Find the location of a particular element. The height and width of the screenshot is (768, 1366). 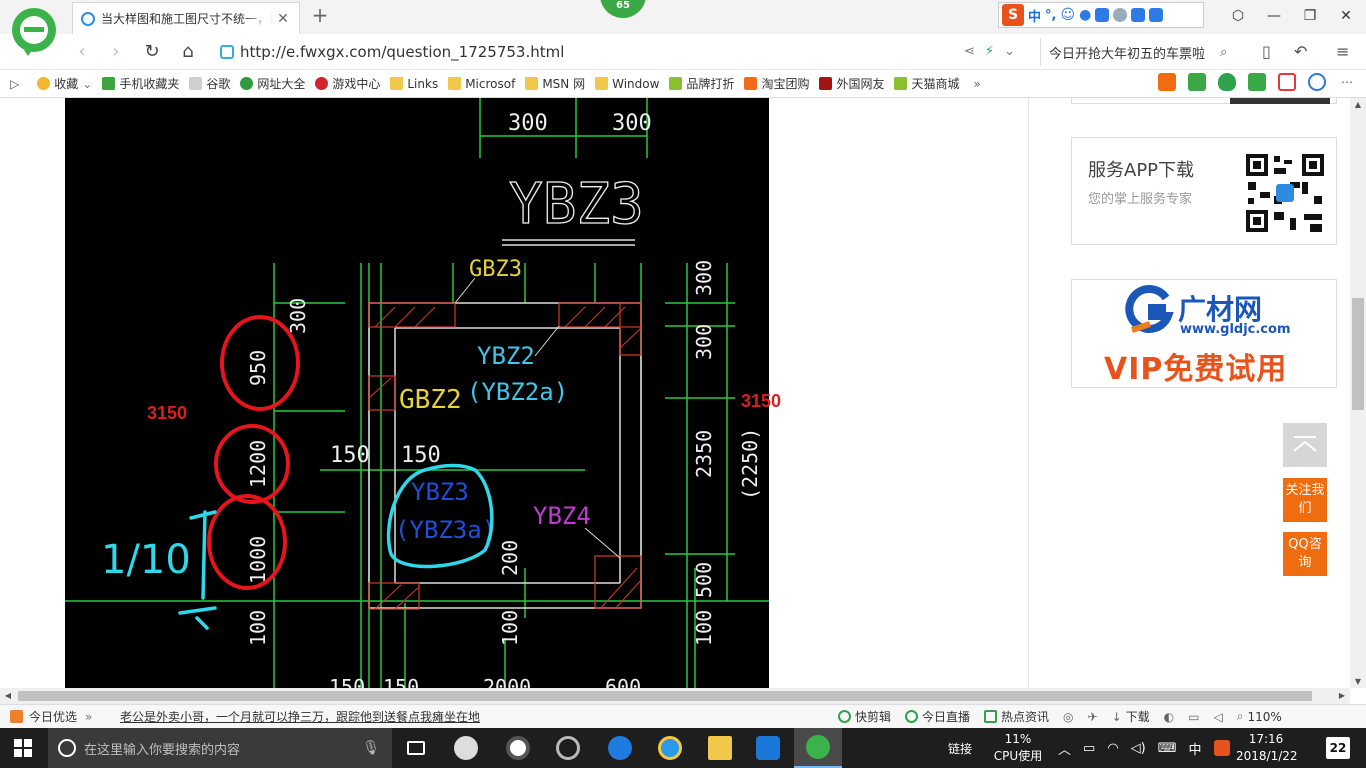

restore-button: ❐ is located at coordinates (1310, 16).